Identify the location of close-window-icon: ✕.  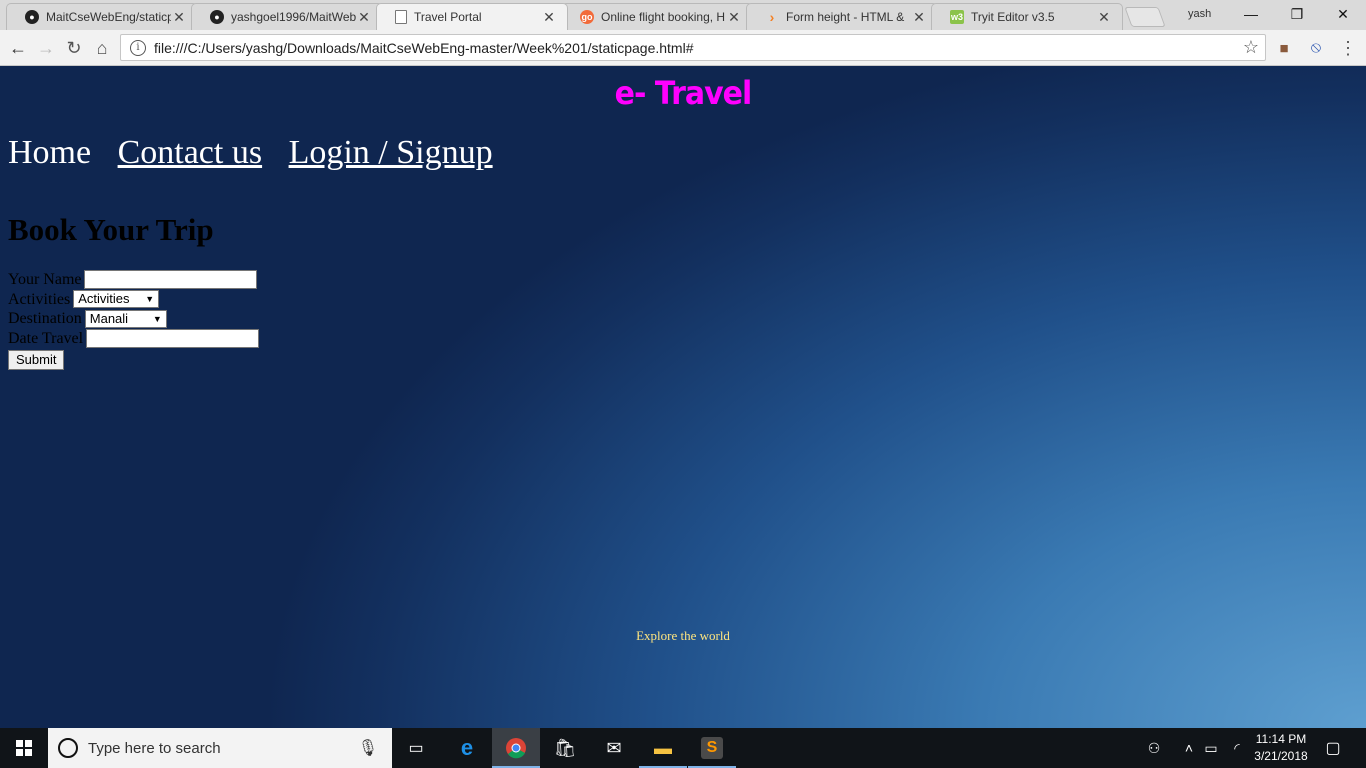
(1343, 14).